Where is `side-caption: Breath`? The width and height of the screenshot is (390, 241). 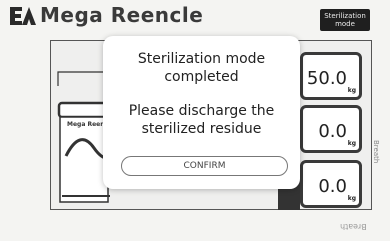
side-caption: Breath is located at coordinates (376, 152).